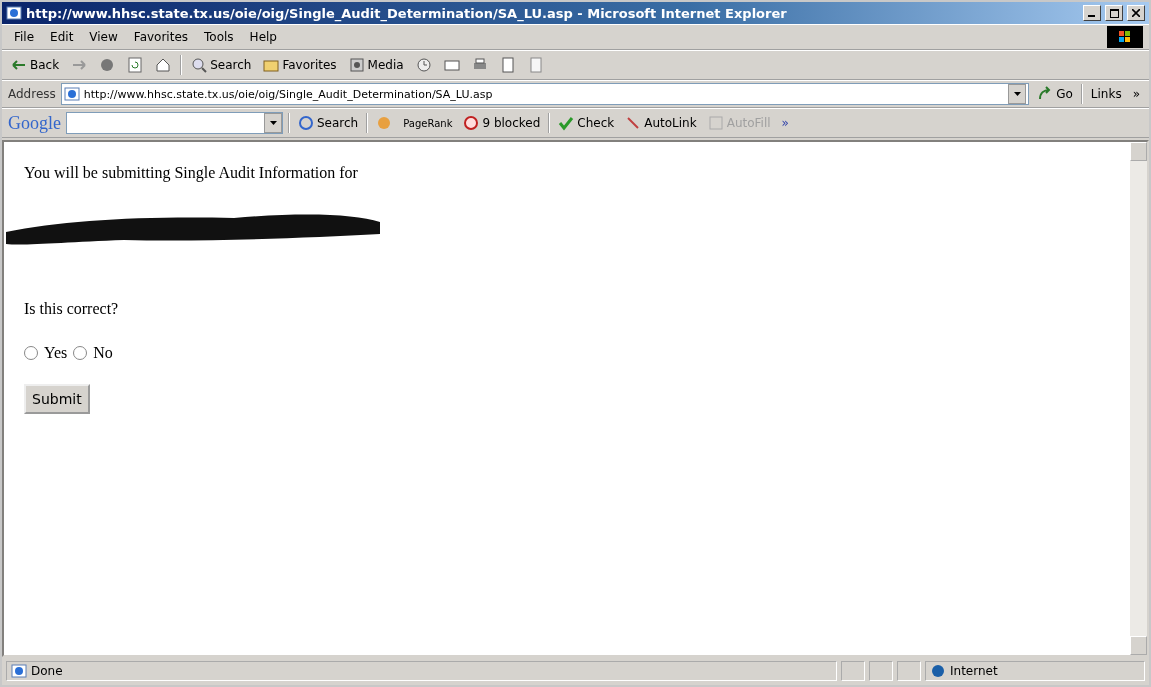 This screenshot has width=1151, height=687. What do you see at coordinates (219, 37) in the screenshot?
I see `menu-item: Tools` at bounding box center [219, 37].